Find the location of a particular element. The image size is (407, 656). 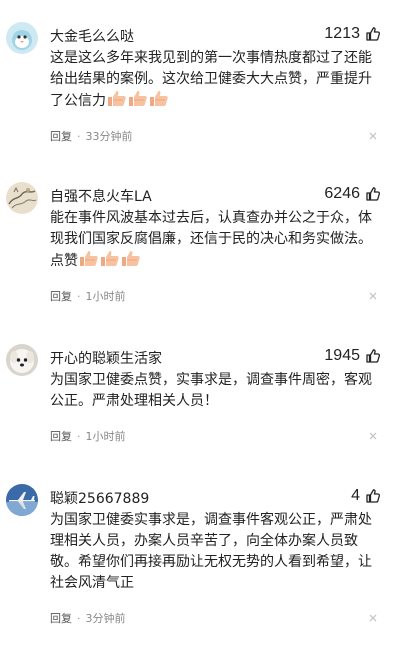

like-button: 4 is located at coordinates (366, 496).